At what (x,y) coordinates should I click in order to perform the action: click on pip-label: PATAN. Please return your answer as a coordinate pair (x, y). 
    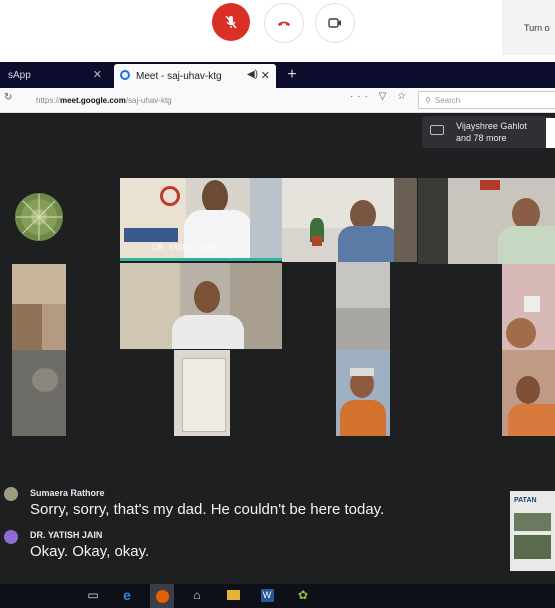
    Looking at the image, I should click on (525, 500).